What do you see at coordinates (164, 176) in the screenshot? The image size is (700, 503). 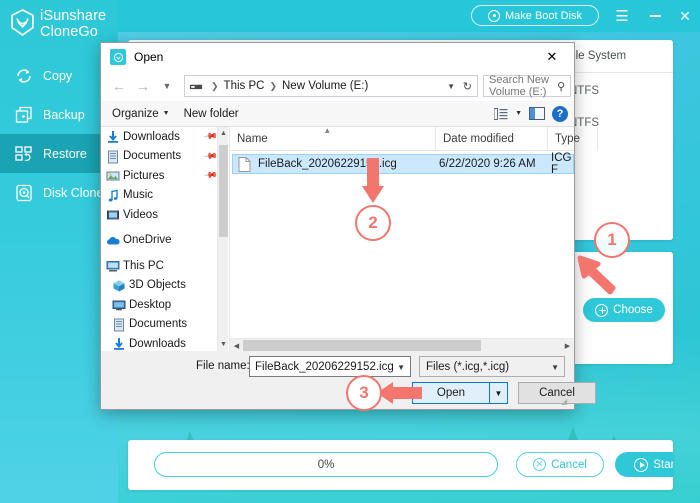 I see `tree-item-pictures: Pictures 📌` at bounding box center [164, 176].